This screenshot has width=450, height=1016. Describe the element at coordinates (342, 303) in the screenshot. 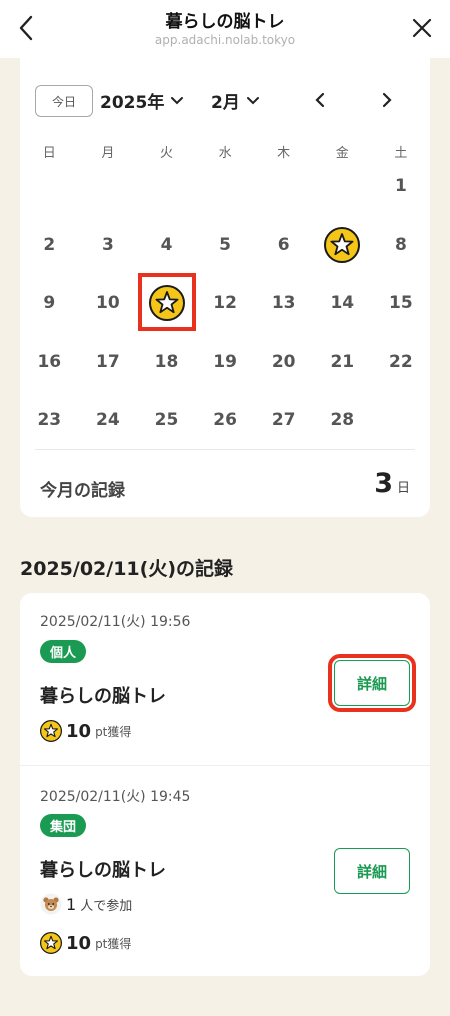

I see `calendar-day-14: 14` at that location.